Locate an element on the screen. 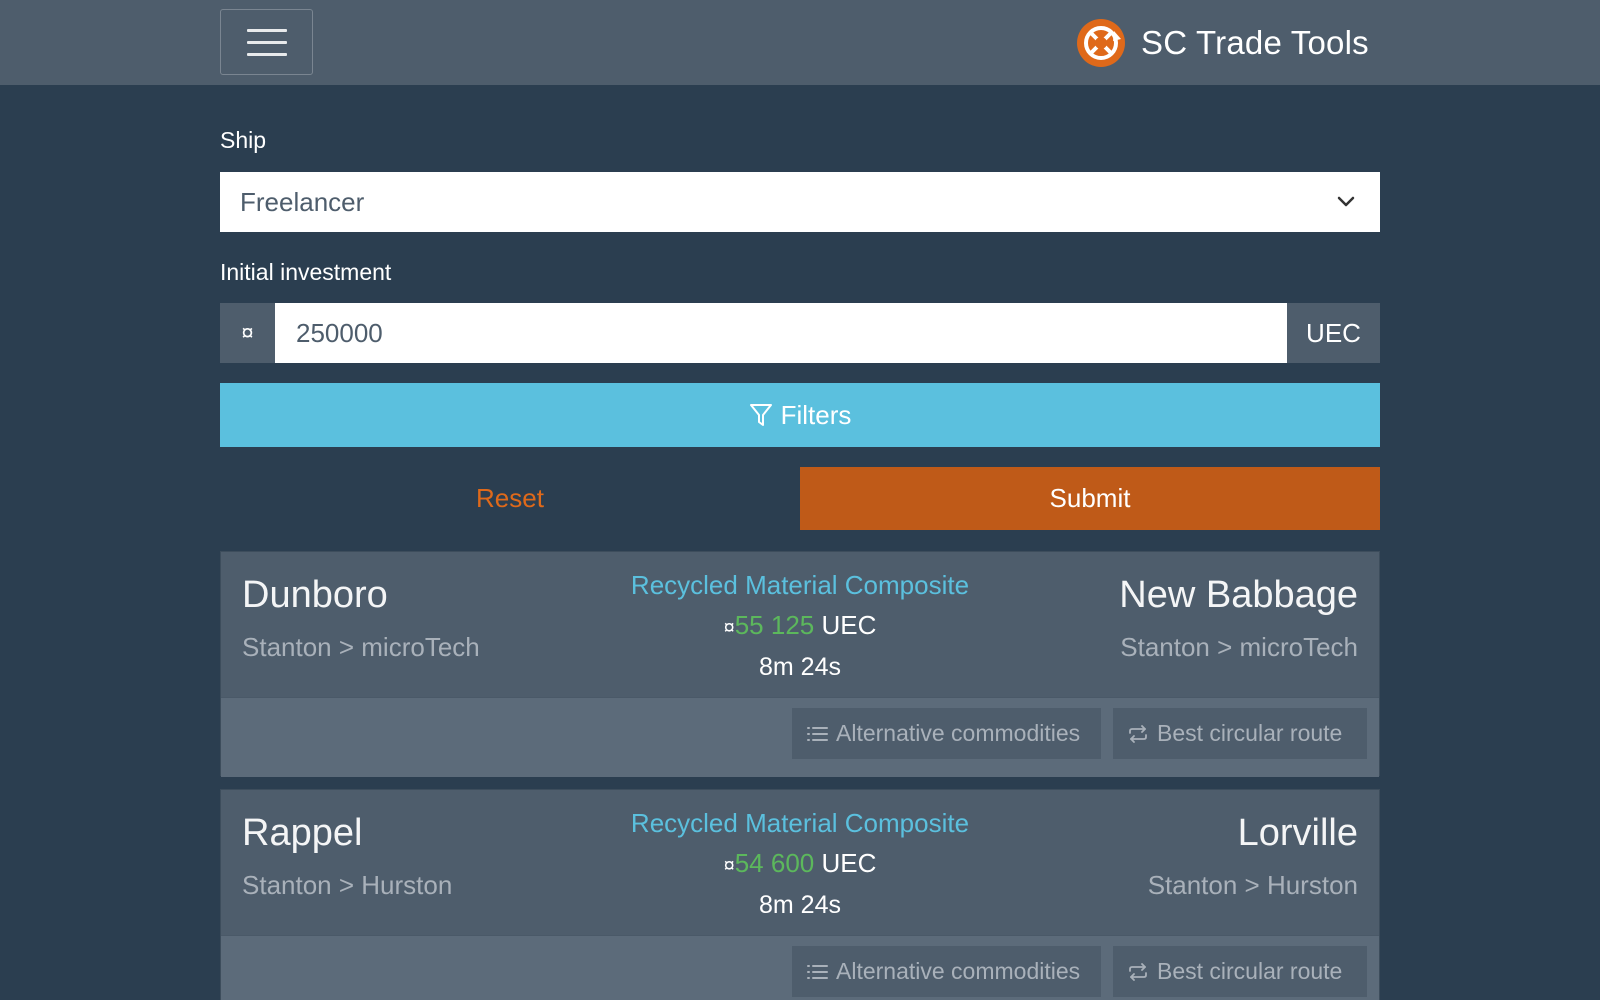 This screenshot has height=1000, width=1600. filter-icon is located at coordinates (760, 415).